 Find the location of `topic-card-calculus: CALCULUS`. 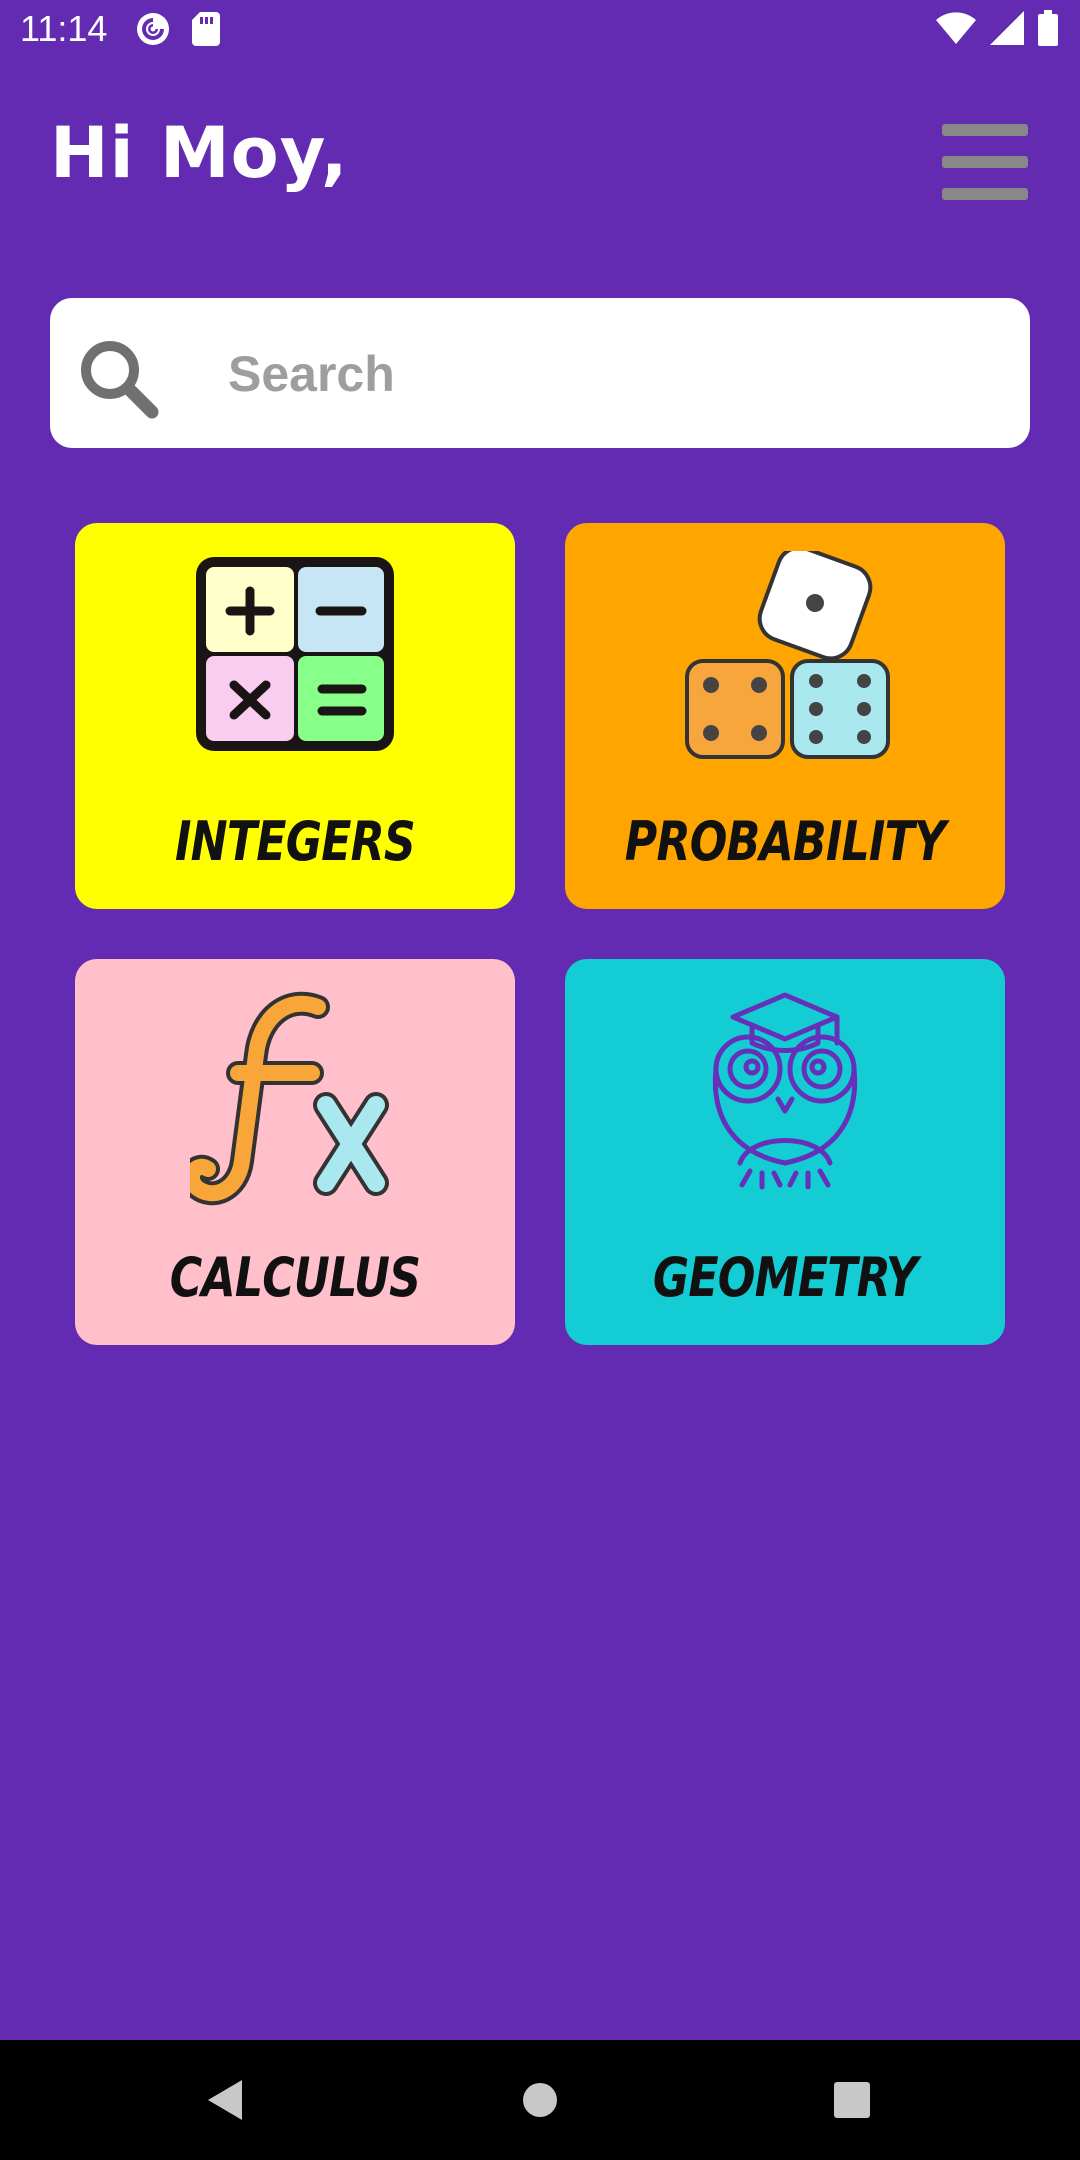

topic-card-calculus: CALCULUS is located at coordinates (295, 1152).